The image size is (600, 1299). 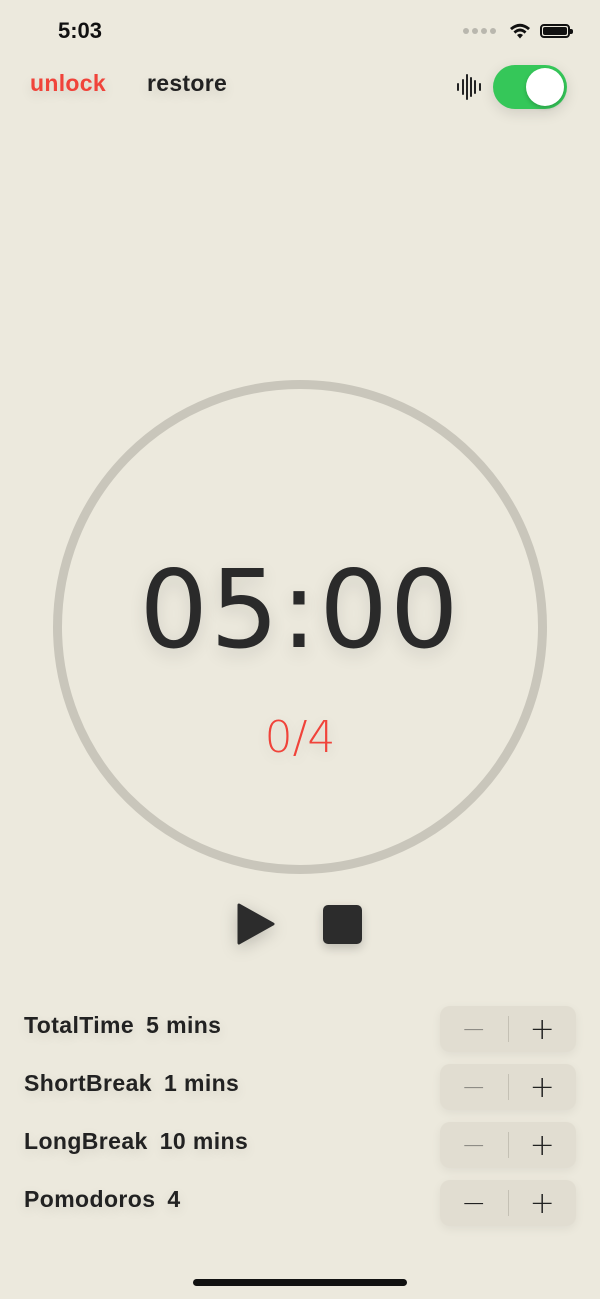 What do you see at coordinates (204, 1141) in the screenshot?
I see `setting-value: 10 mins` at bounding box center [204, 1141].